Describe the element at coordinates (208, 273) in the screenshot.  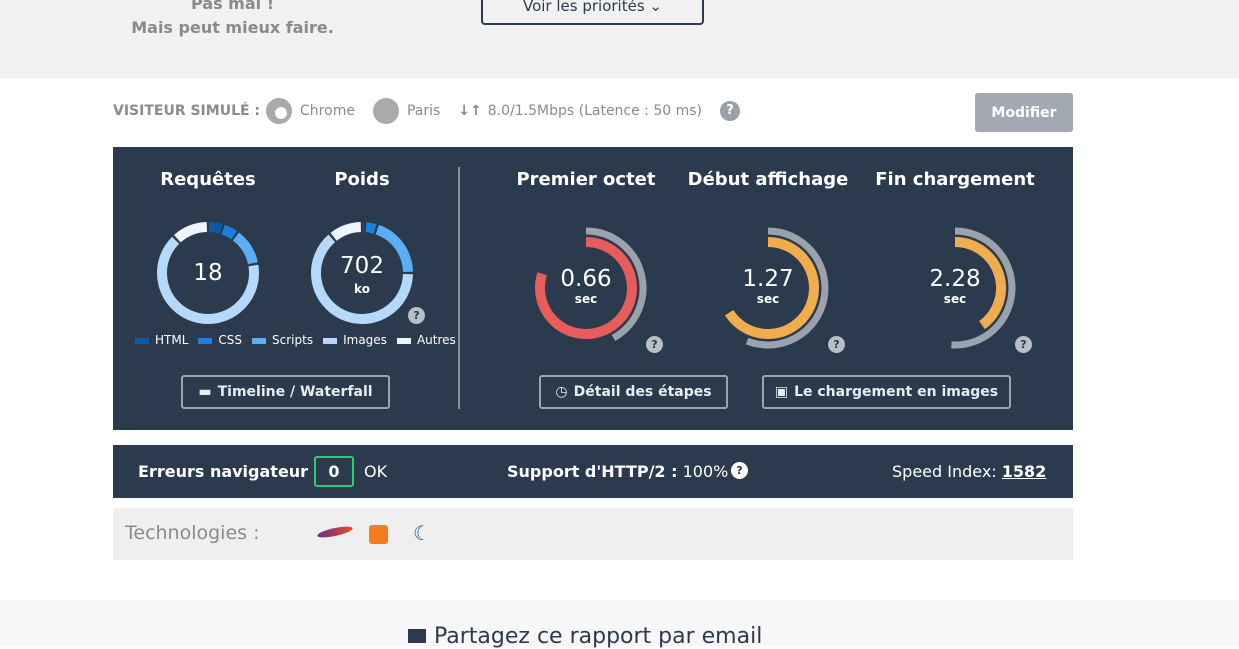
I see `requests-value: 18` at that location.